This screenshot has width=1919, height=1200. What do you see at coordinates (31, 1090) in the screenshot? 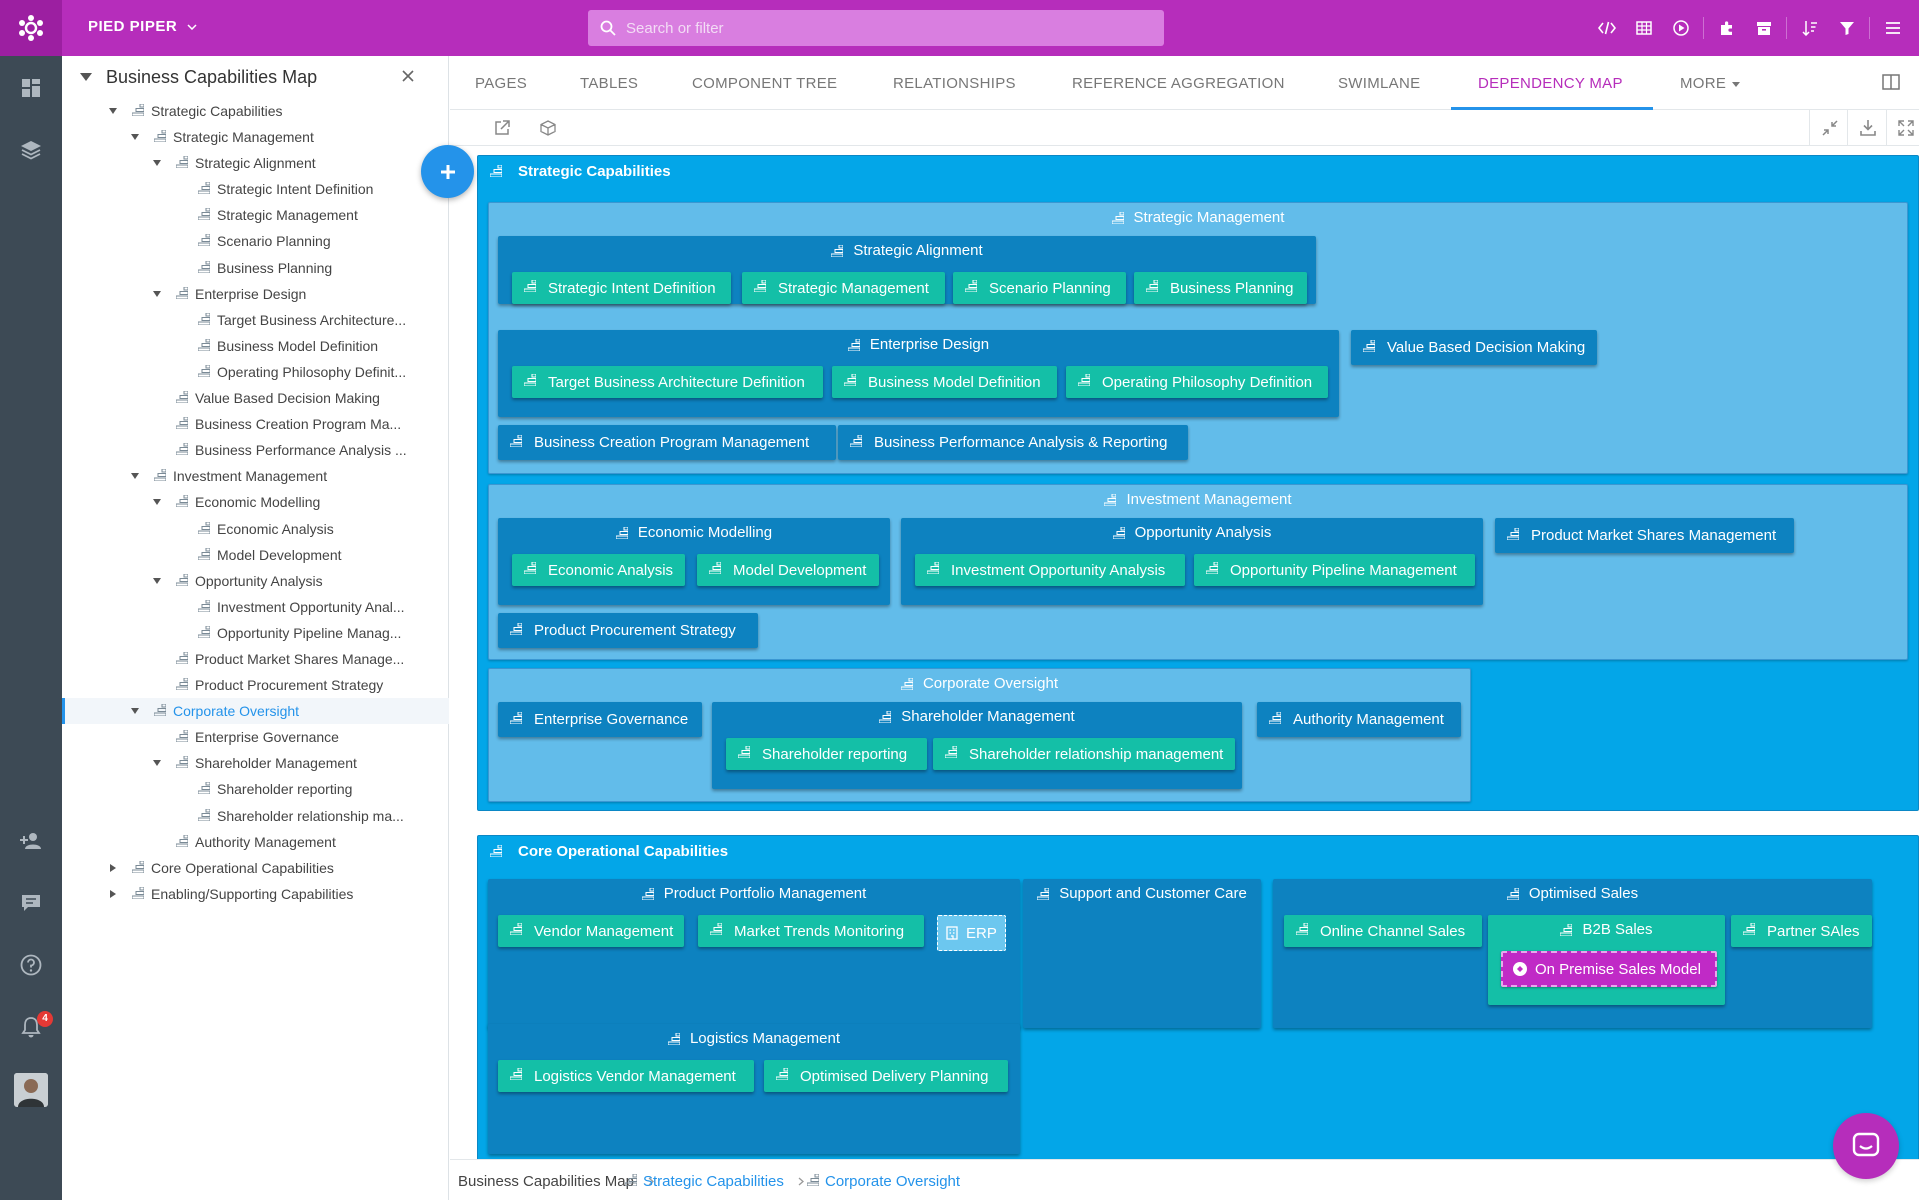
I see `avatar` at bounding box center [31, 1090].